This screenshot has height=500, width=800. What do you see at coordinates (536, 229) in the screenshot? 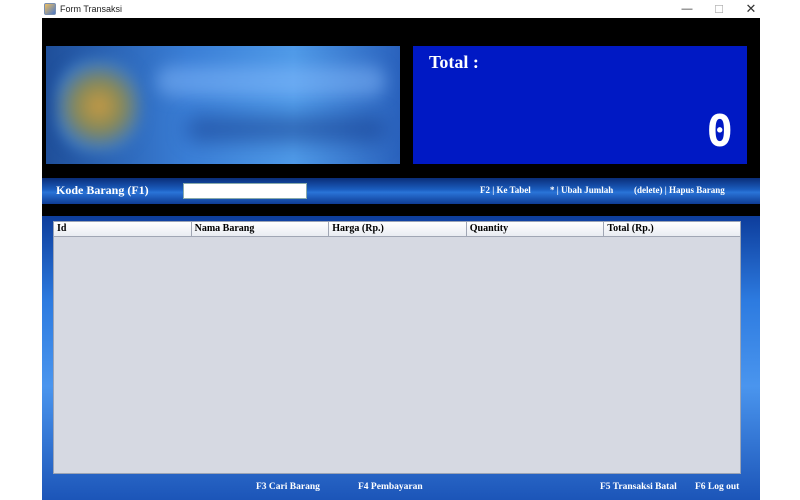
I see `column-header-quantity: Quantity` at bounding box center [536, 229].